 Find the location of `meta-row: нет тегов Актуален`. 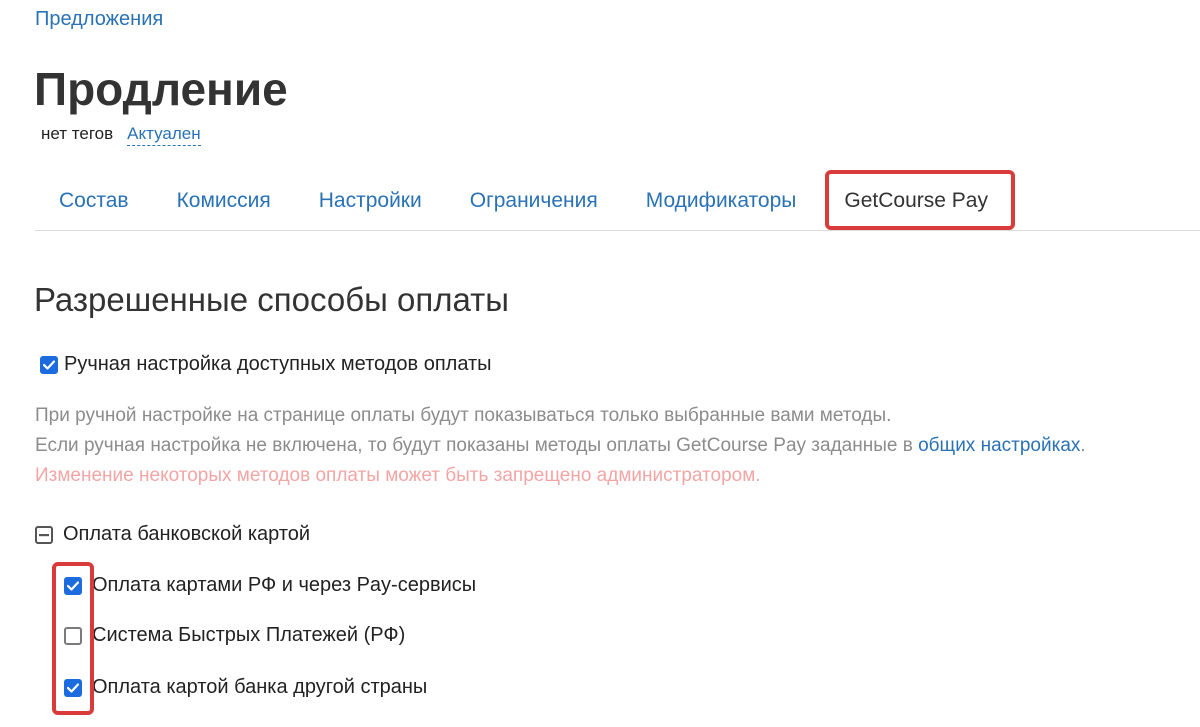

meta-row: нет тегов Актуален is located at coordinates (121, 135).